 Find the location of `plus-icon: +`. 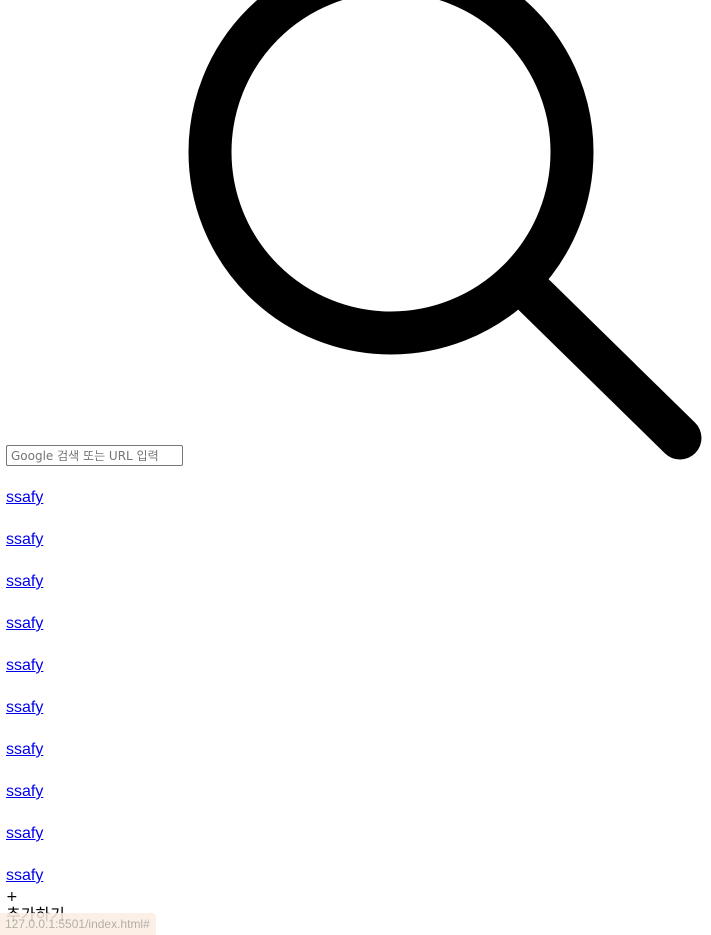

plus-icon: + is located at coordinates (12, 897).